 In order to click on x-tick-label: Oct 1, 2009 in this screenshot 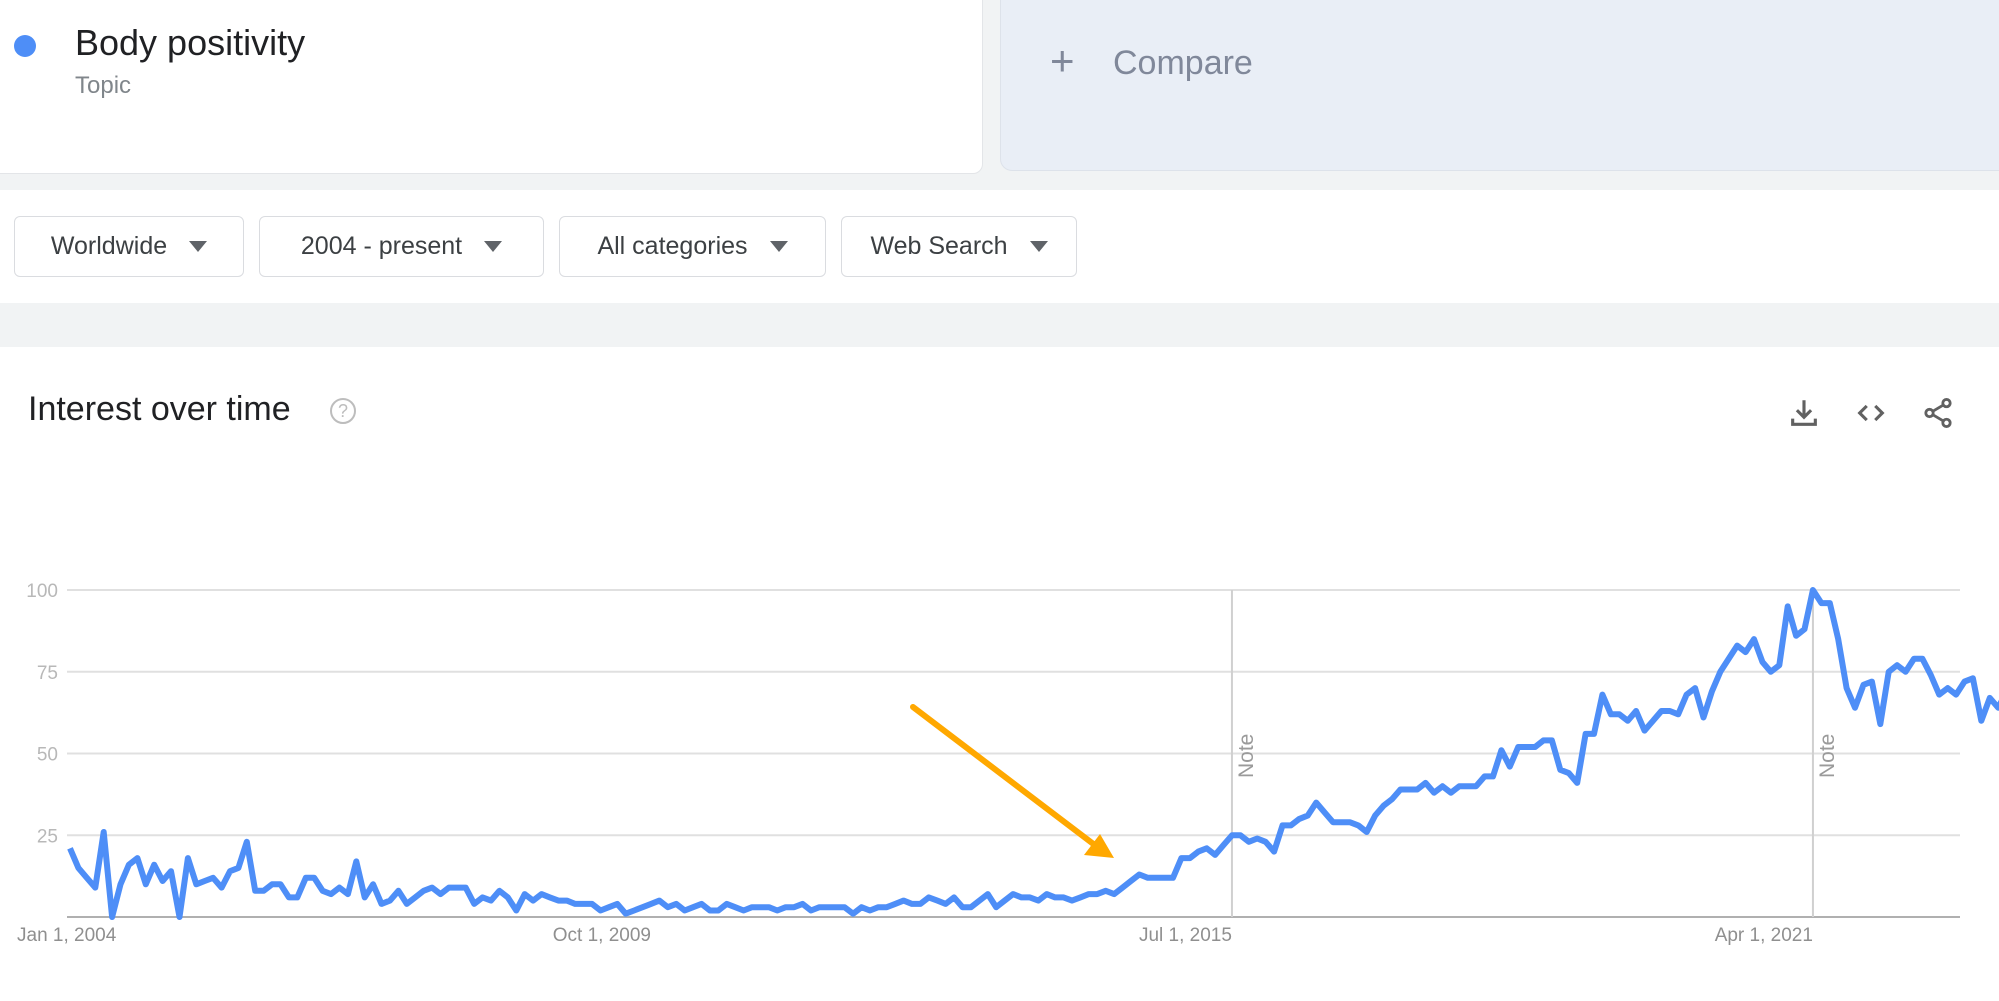, I will do `click(602, 935)`.